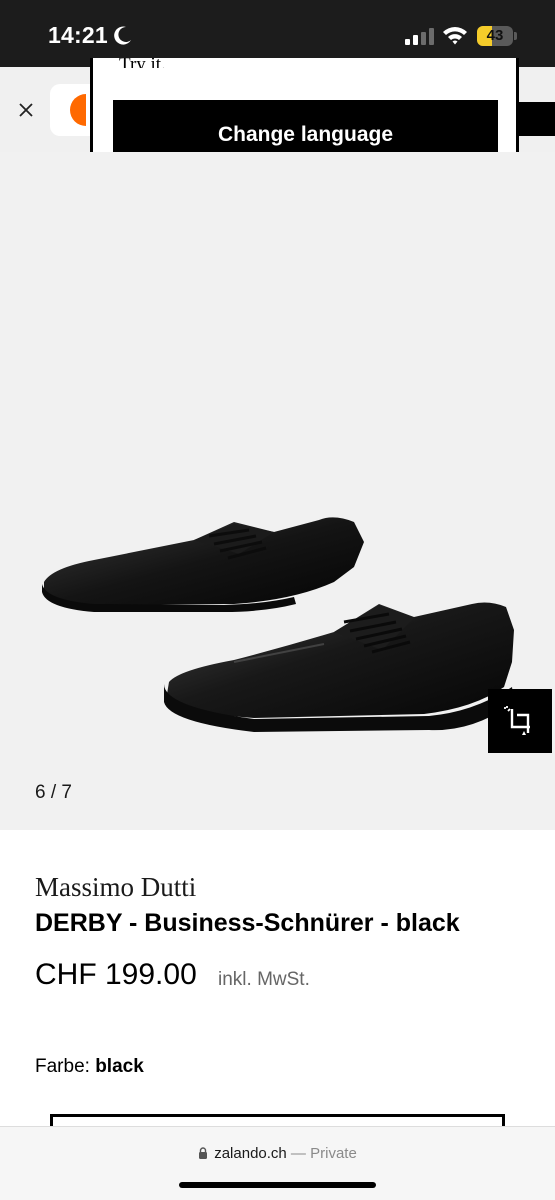 The height and width of the screenshot is (1200, 555). Describe the element at coordinates (247, 923) in the screenshot. I see `product-name: DERBY - Business-Schnürer - black` at that location.